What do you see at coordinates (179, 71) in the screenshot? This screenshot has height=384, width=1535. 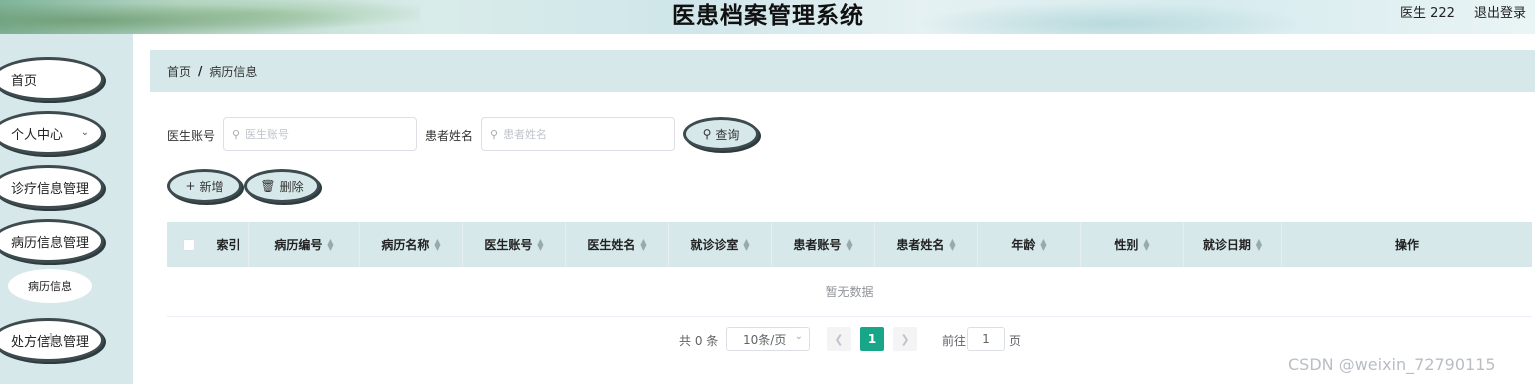 I see `breadcrumb-home: 首页` at bounding box center [179, 71].